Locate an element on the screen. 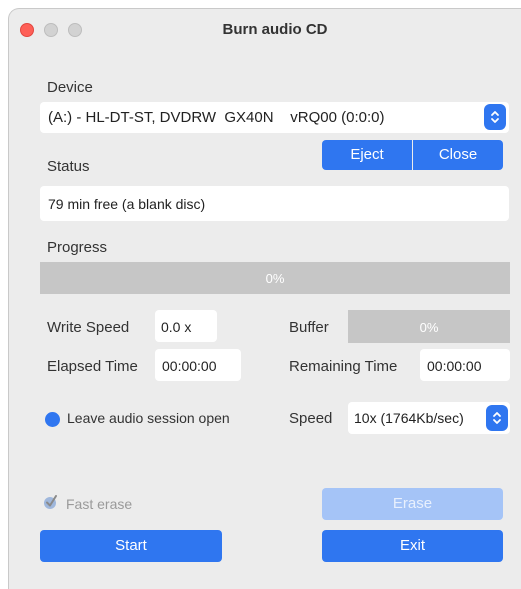  fast-erase-label: Fast erase is located at coordinates (99, 504).